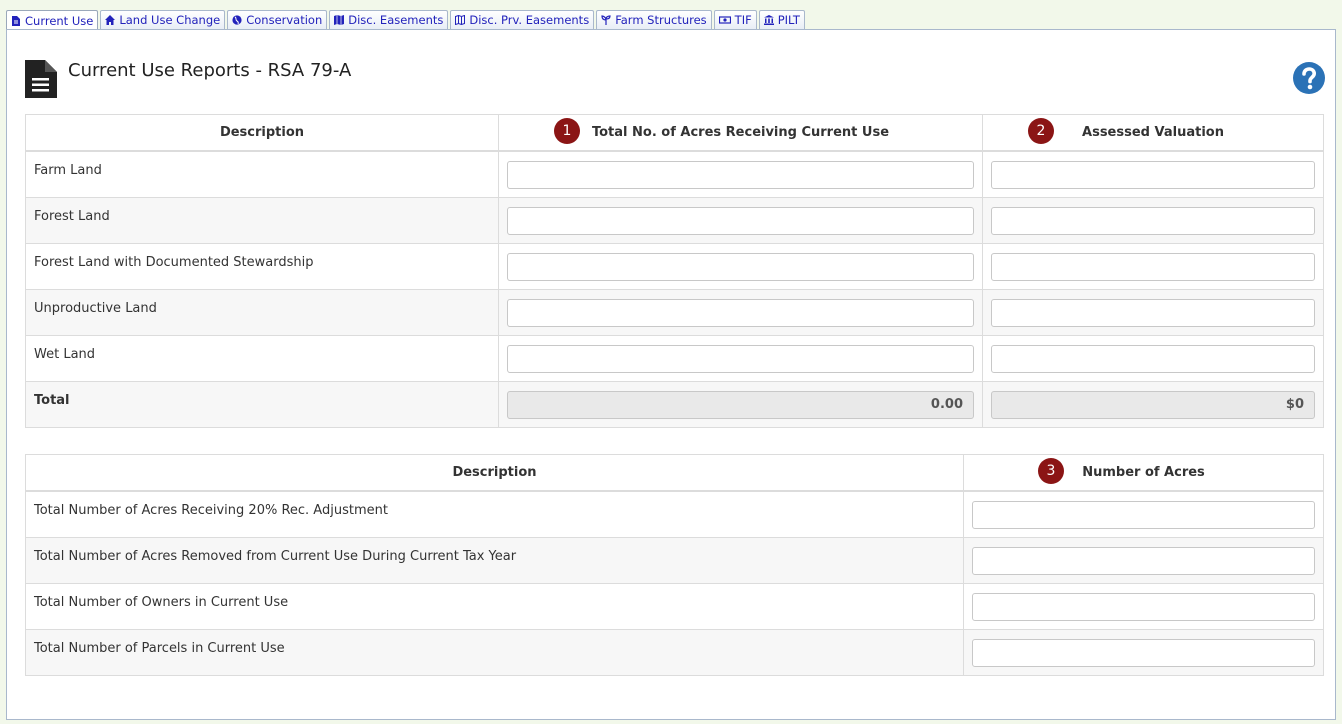 The image size is (1342, 724). Describe the element at coordinates (1153, 175) in the screenshot. I see `farm-land-valuation-input` at that location.